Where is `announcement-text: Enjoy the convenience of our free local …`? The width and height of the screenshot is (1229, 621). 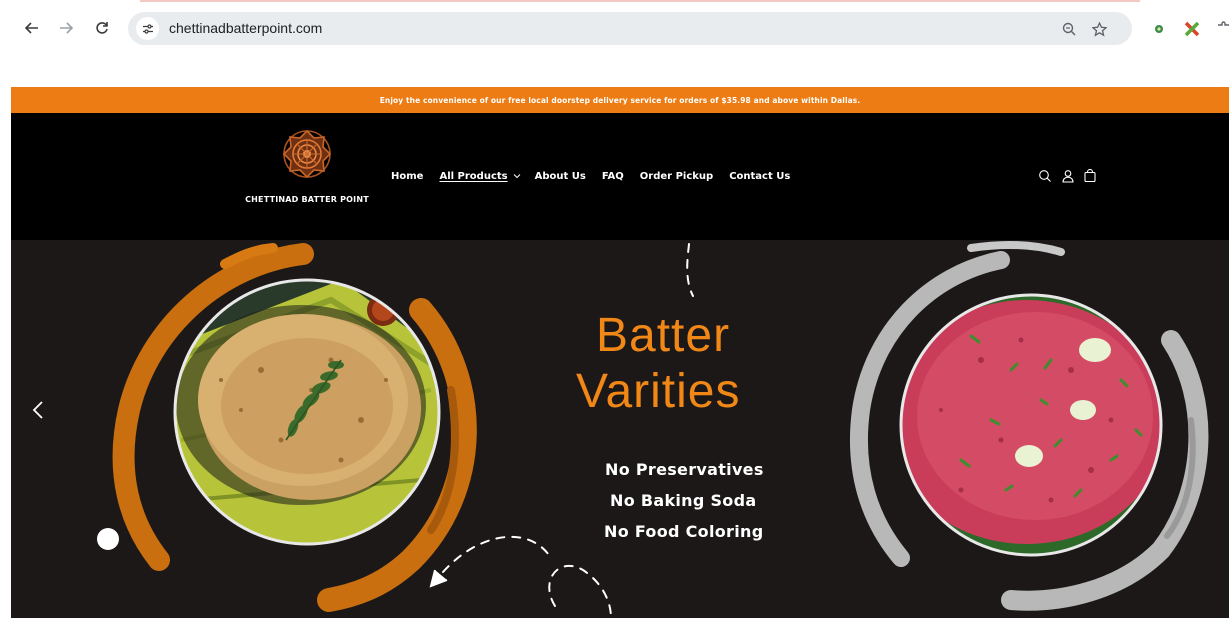 announcement-text: Enjoy the convenience of our free local … is located at coordinates (620, 100).